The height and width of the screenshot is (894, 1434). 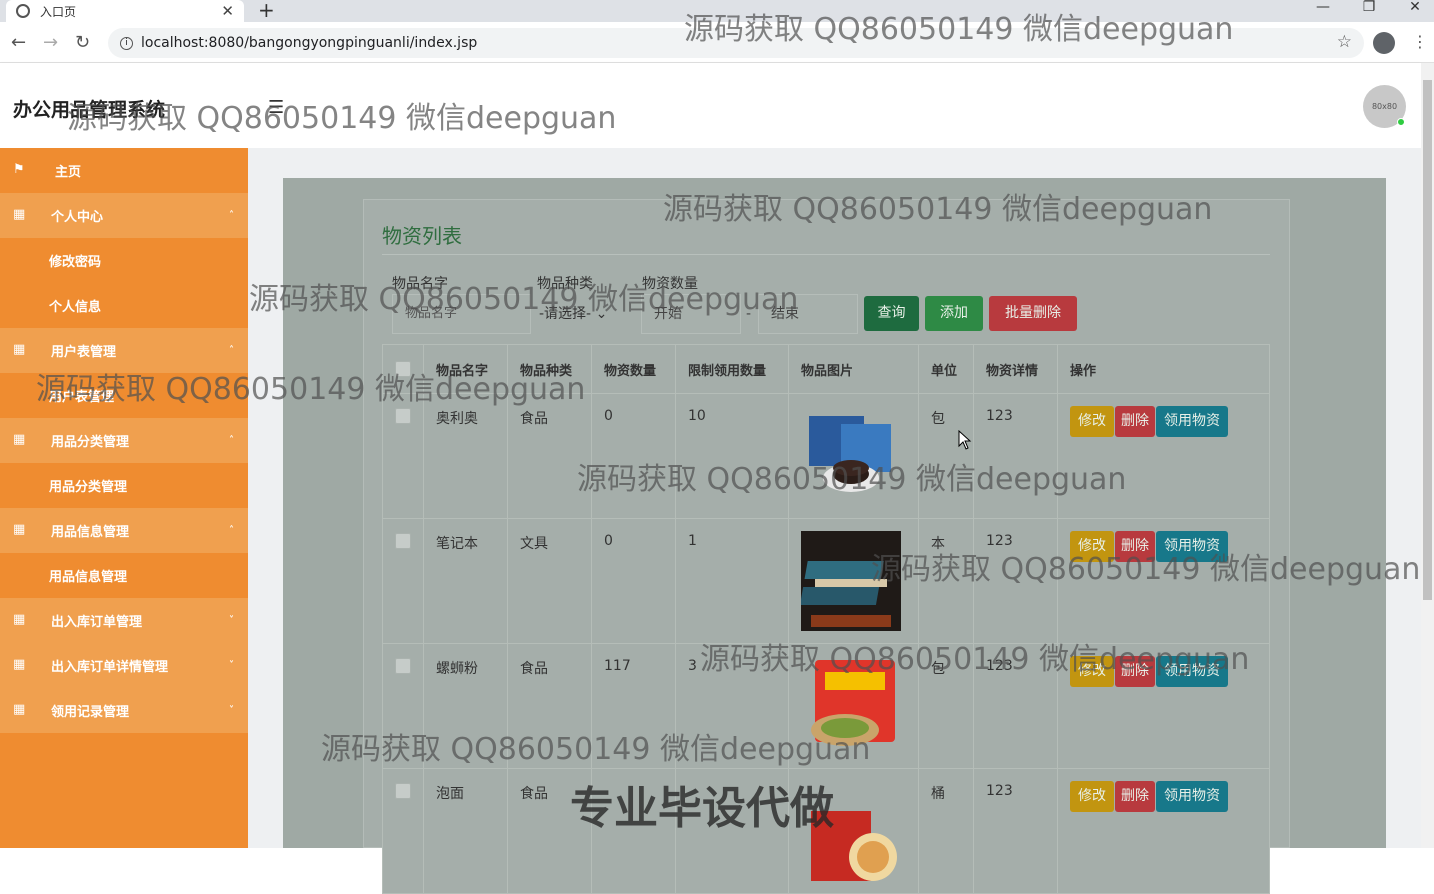 What do you see at coordinates (853, 369) in the screenshot?
I see `col-header: 物品图片` at bounding box center [853, 369].